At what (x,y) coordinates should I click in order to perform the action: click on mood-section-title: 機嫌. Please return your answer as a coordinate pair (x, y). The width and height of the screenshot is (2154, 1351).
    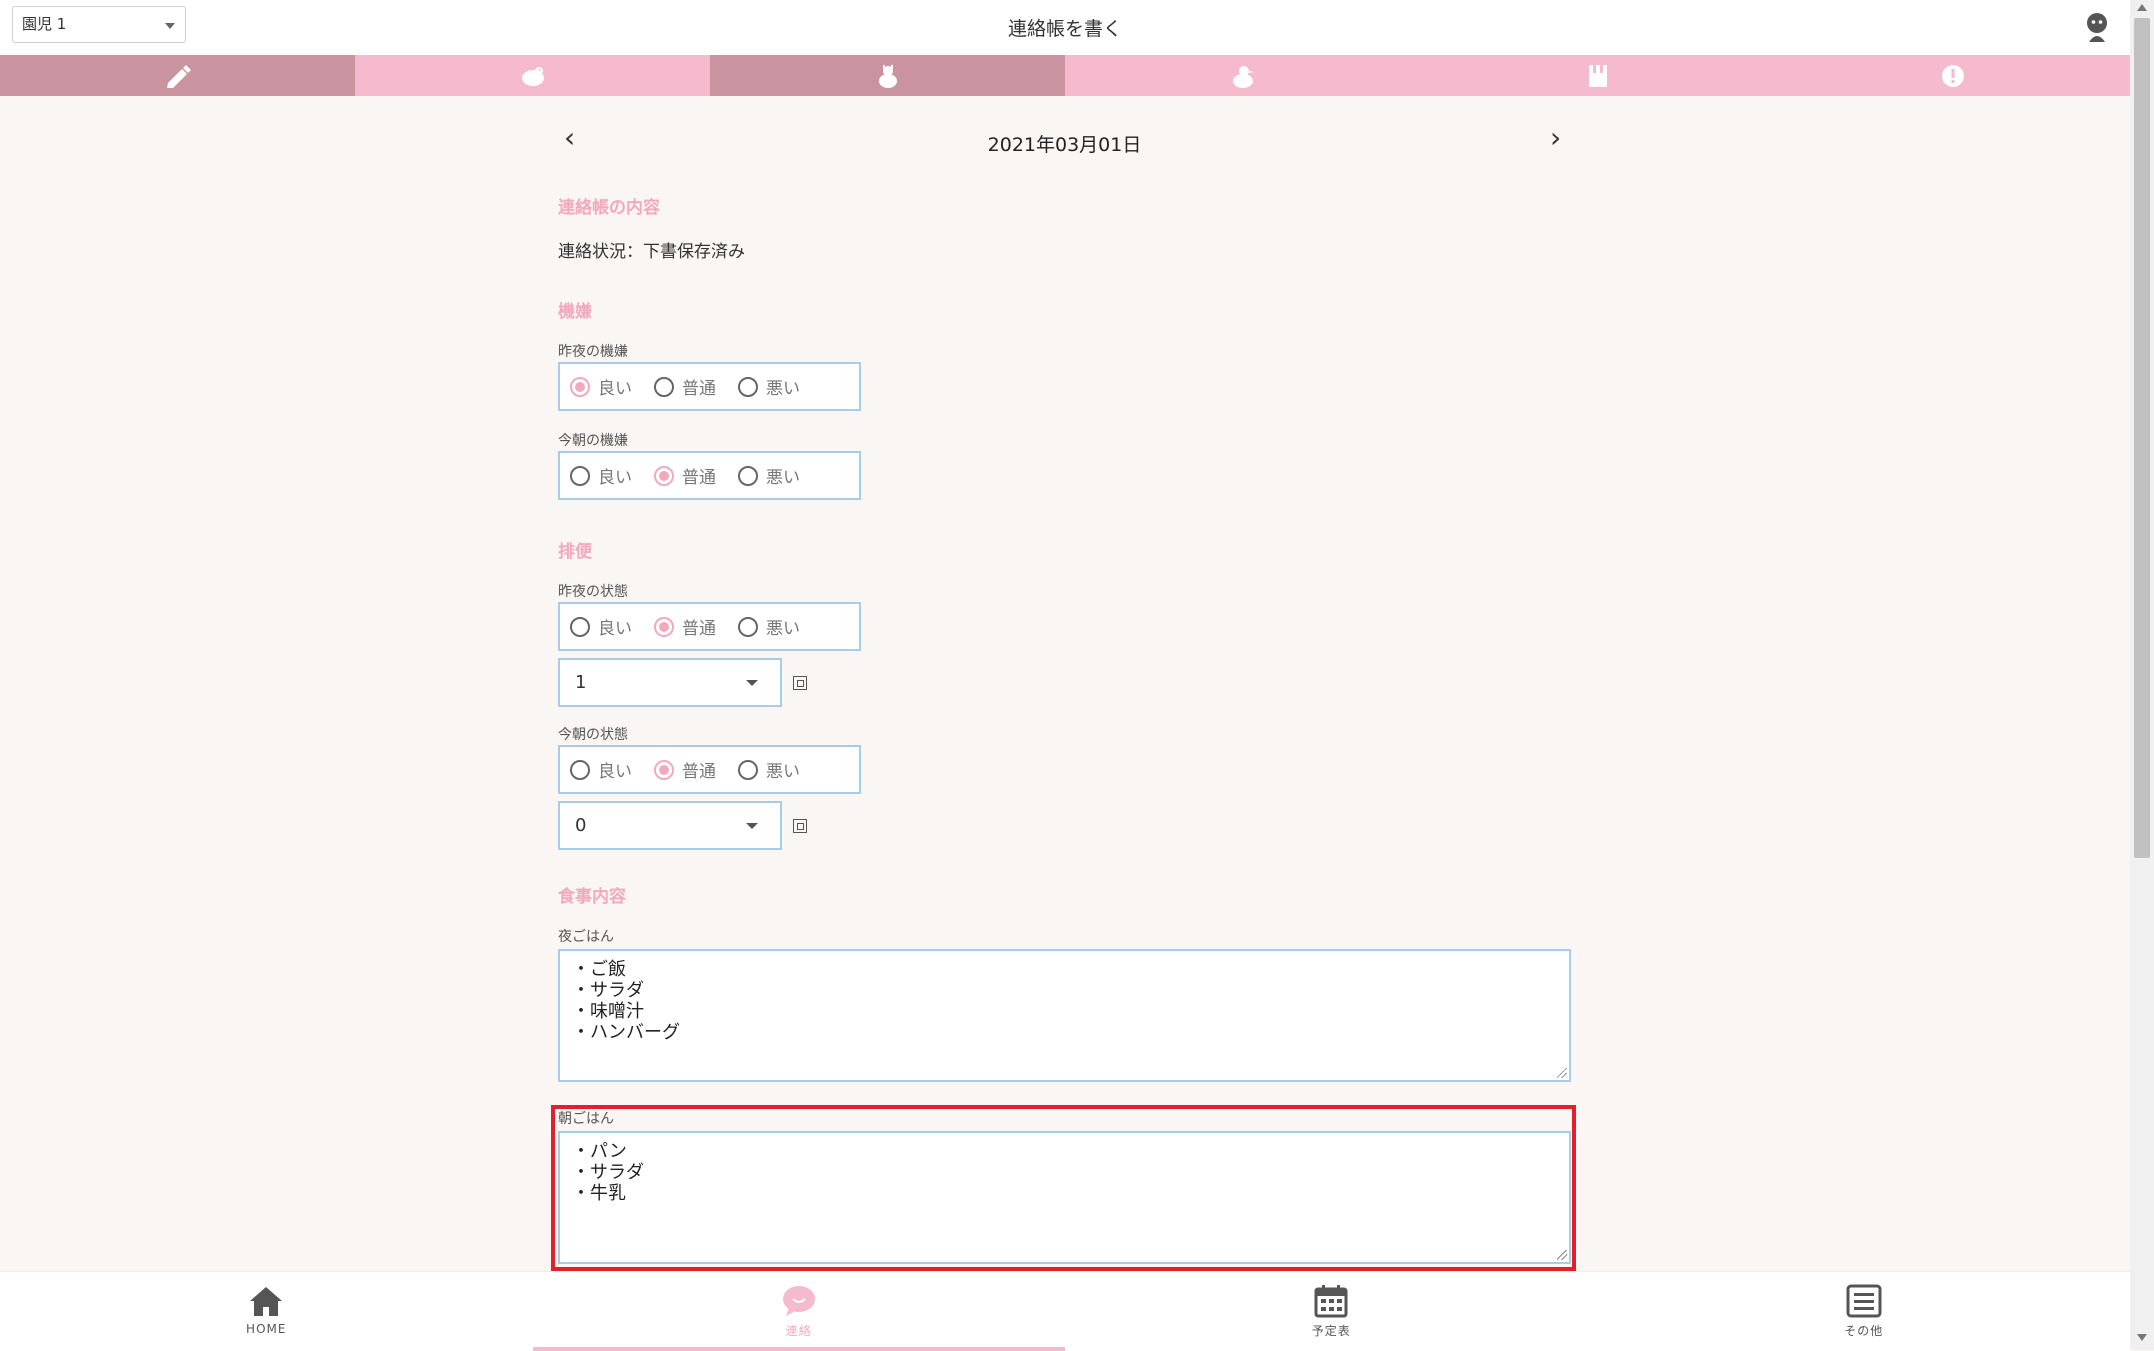
    Looking at the image, I should click on (575, 312).